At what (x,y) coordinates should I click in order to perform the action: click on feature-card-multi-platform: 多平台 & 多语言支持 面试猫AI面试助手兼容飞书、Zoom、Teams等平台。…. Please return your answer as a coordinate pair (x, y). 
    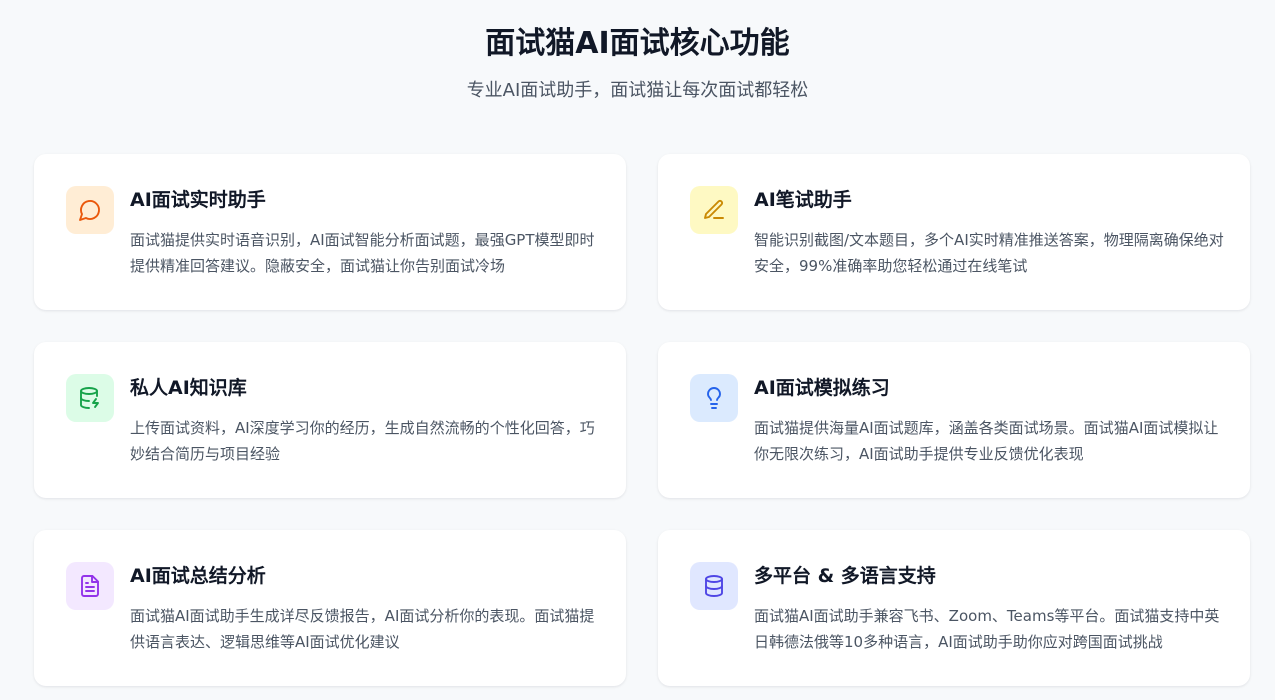
    Looking at the image, I should click on (954, 608).